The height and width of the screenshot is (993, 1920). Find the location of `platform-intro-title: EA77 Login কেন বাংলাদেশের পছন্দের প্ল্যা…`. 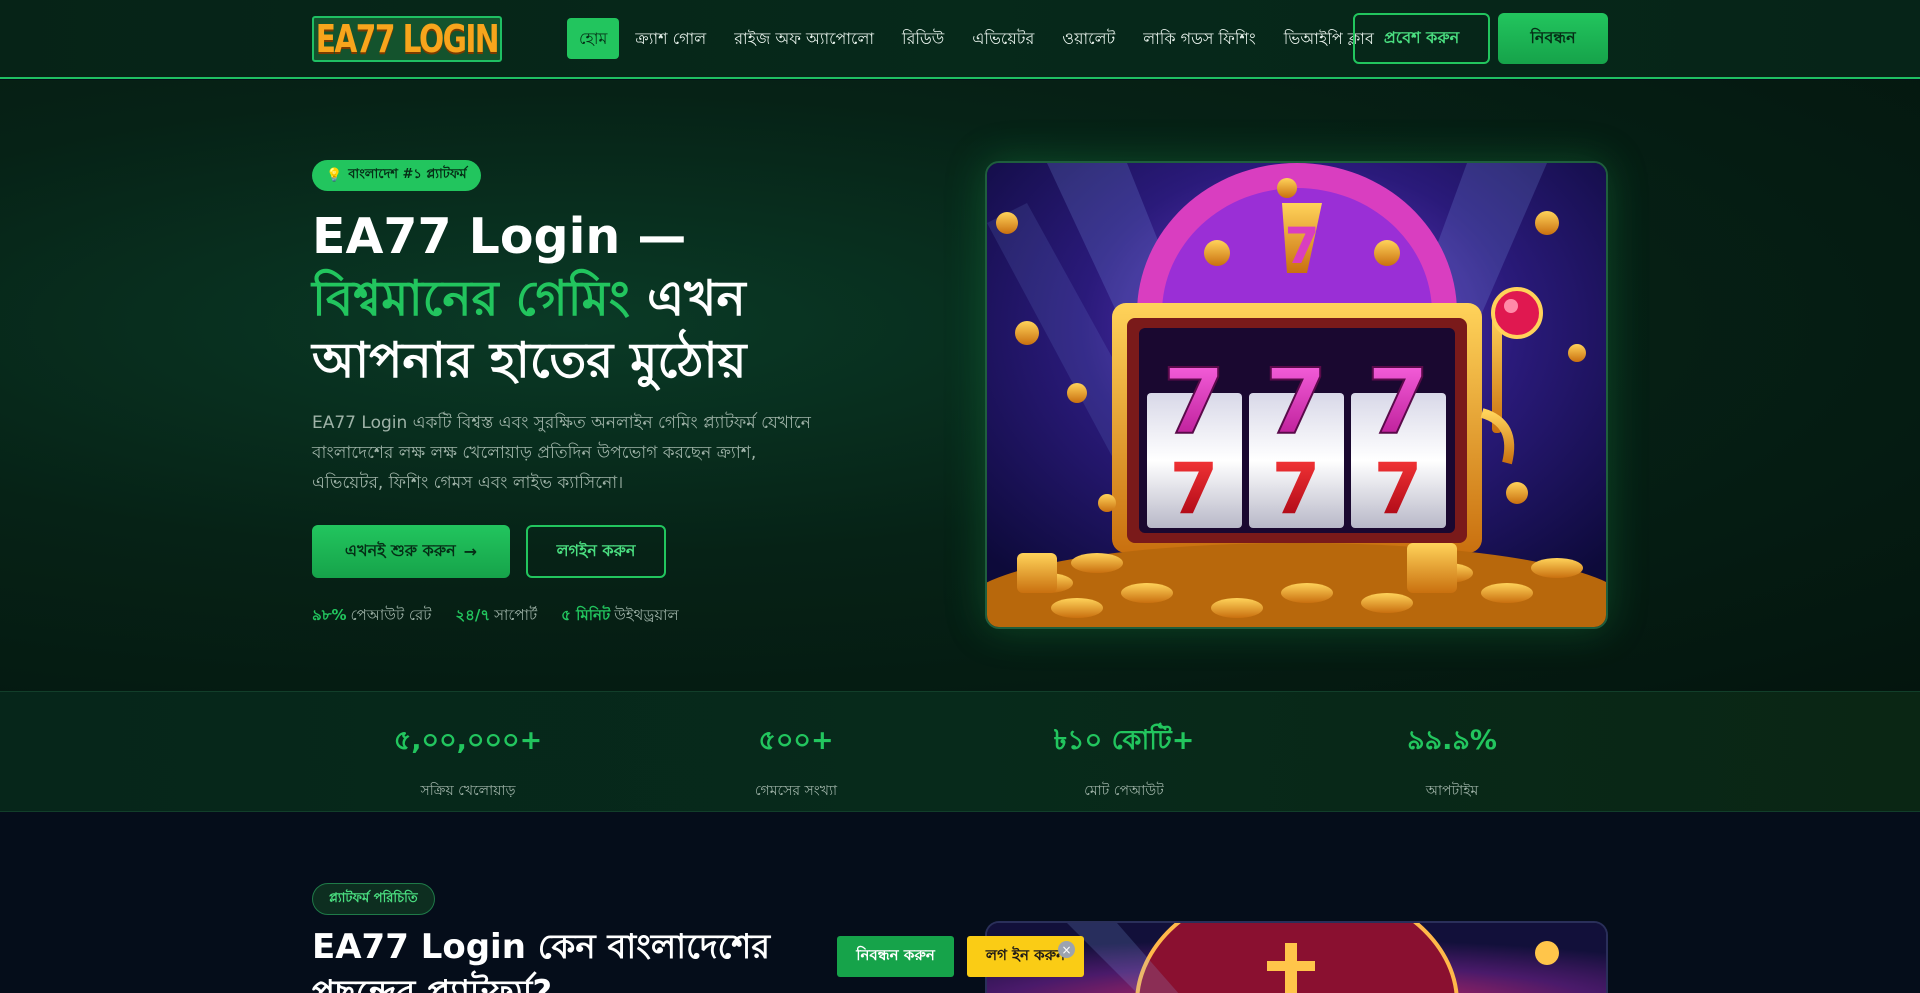

platform-intro-title: EA77 Login কেন বাংলাদেশের পছন্দের প্ল্যা… is located at coordinates (541, 960).